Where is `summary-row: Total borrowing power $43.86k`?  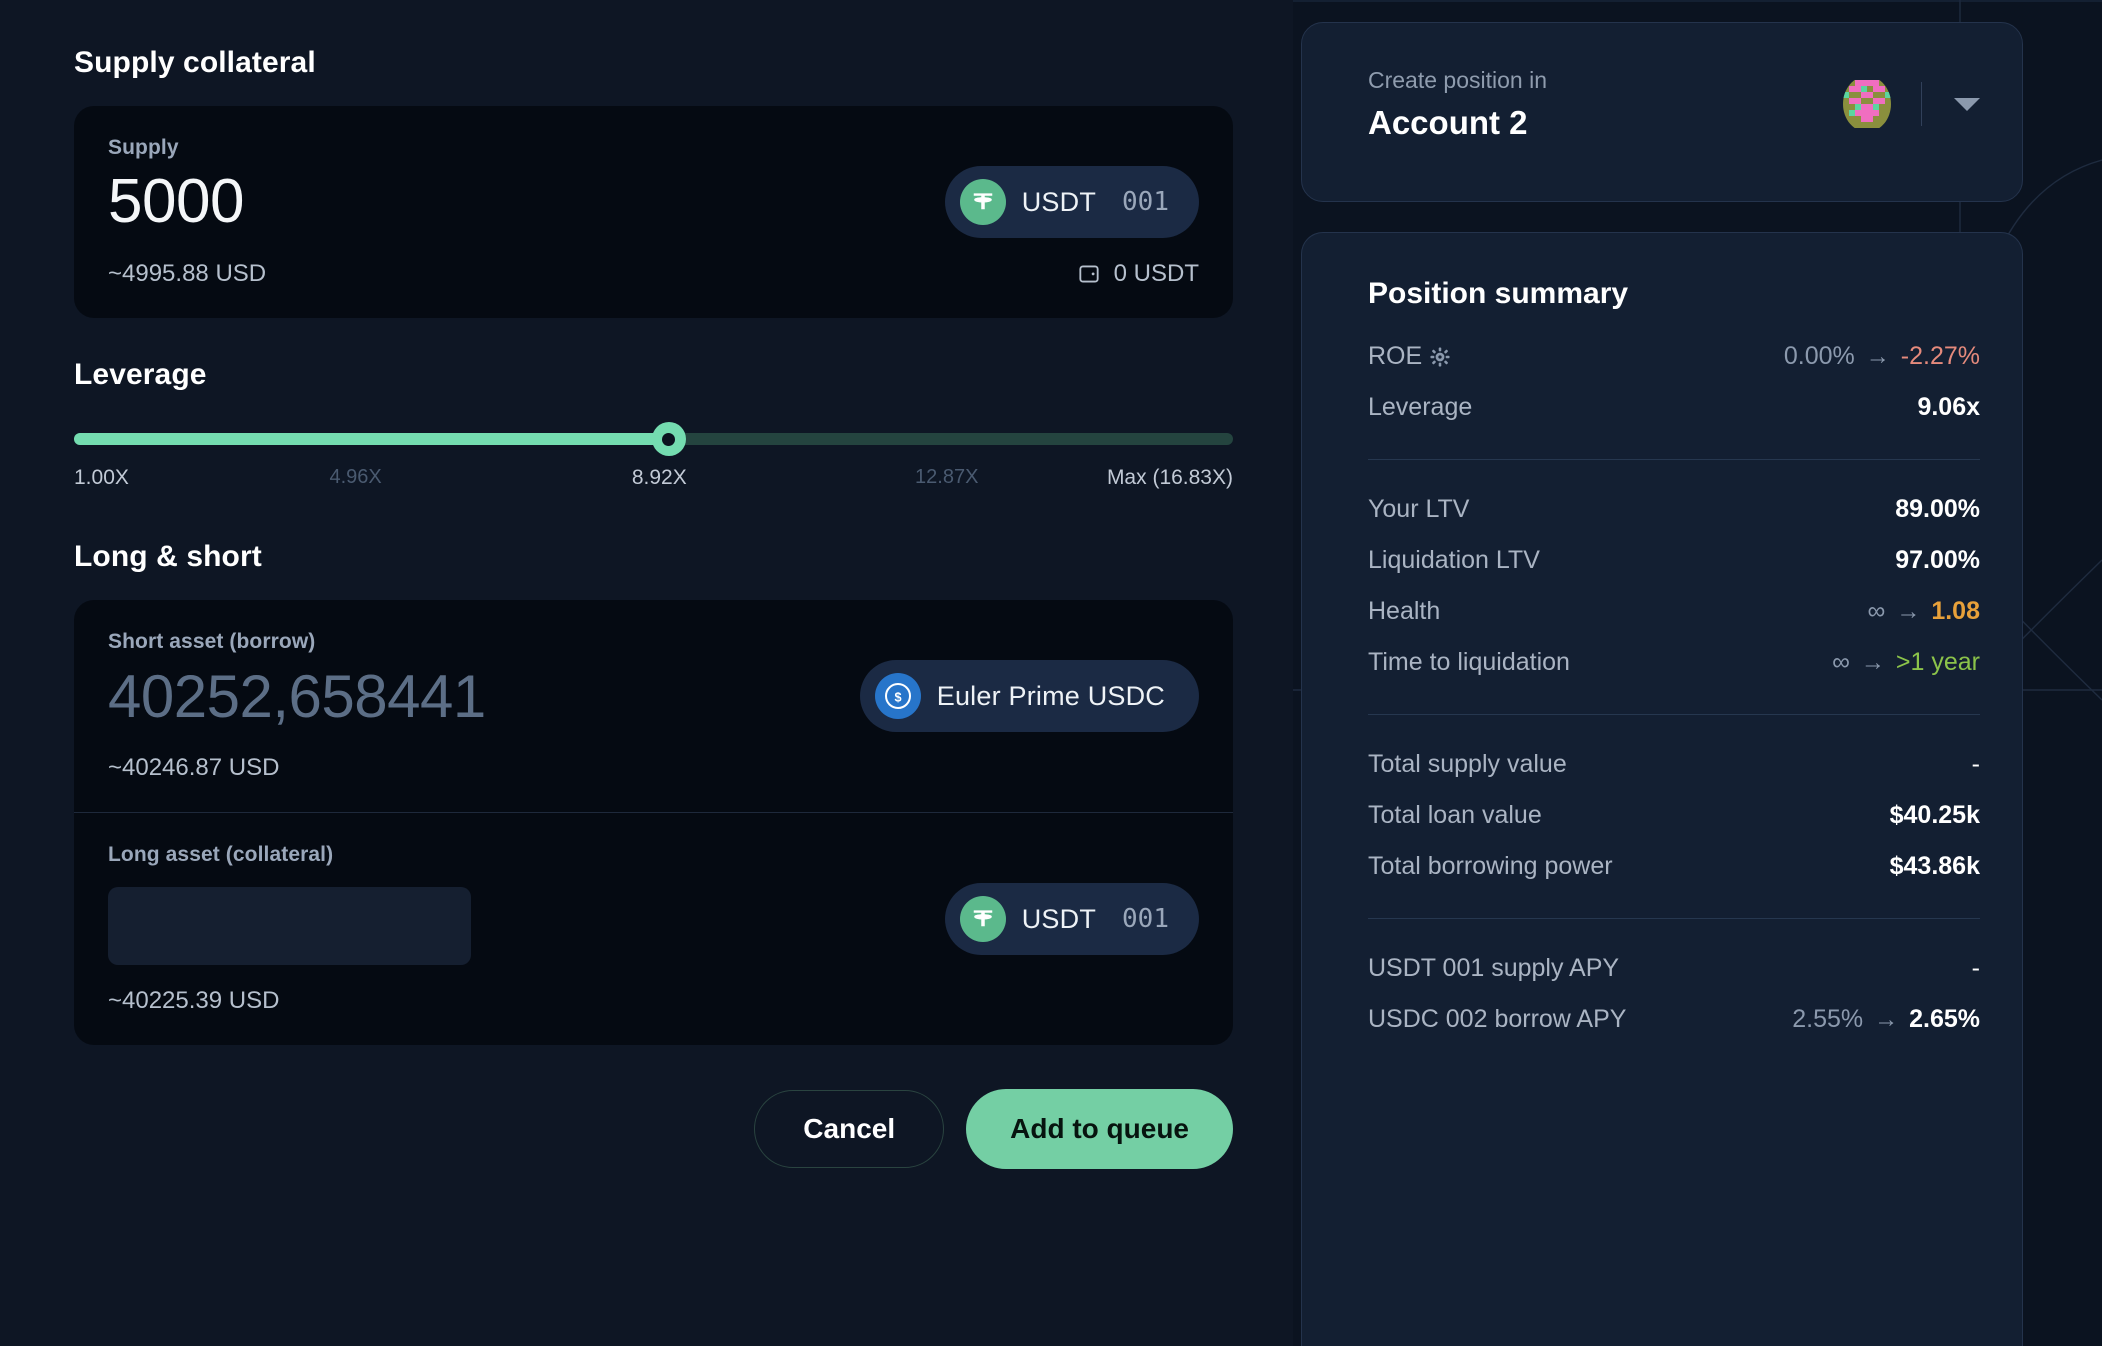
summary-row: Total borrowing power $43.86k is located at coordinates (1674, 866).